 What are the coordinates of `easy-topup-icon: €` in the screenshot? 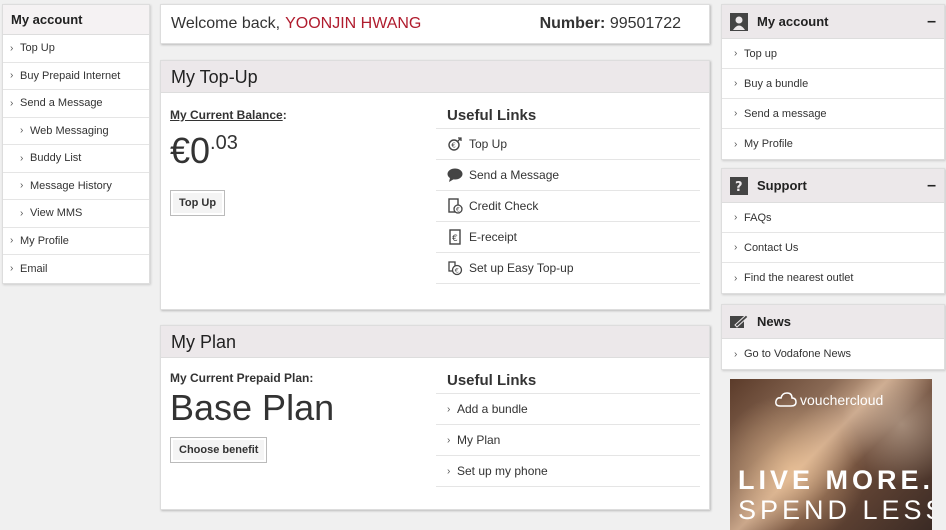 It's located at (455, 268).